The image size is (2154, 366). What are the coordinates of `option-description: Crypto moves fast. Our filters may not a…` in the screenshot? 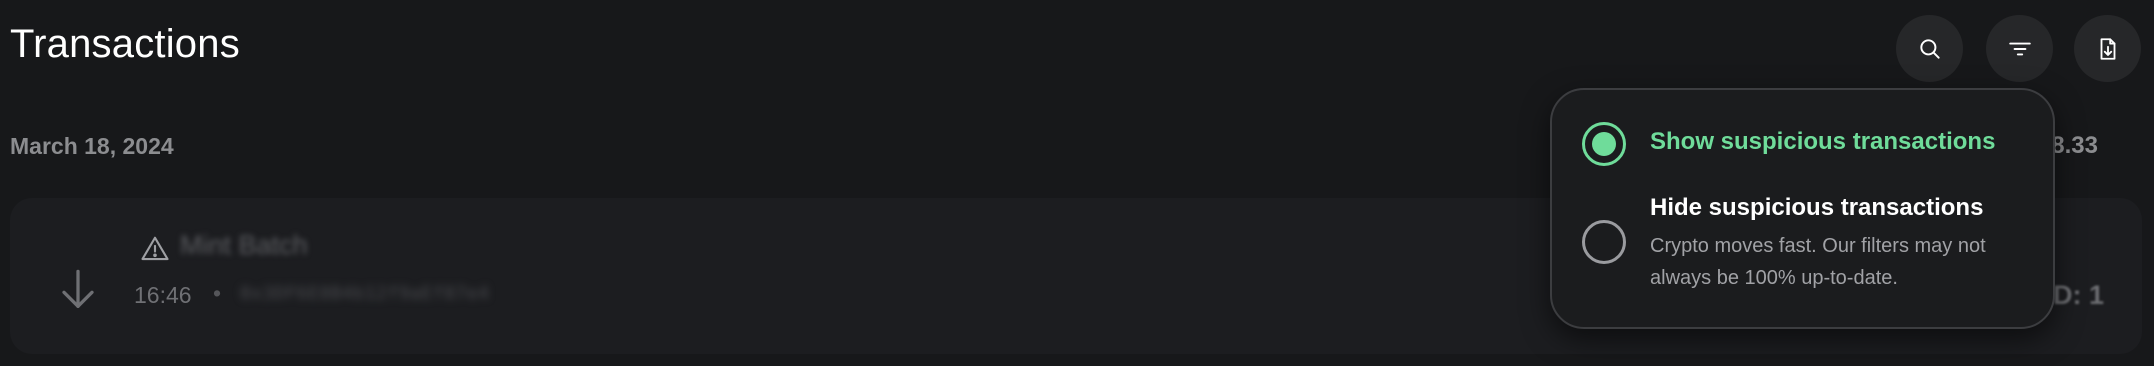 It's located at (1818, 262).